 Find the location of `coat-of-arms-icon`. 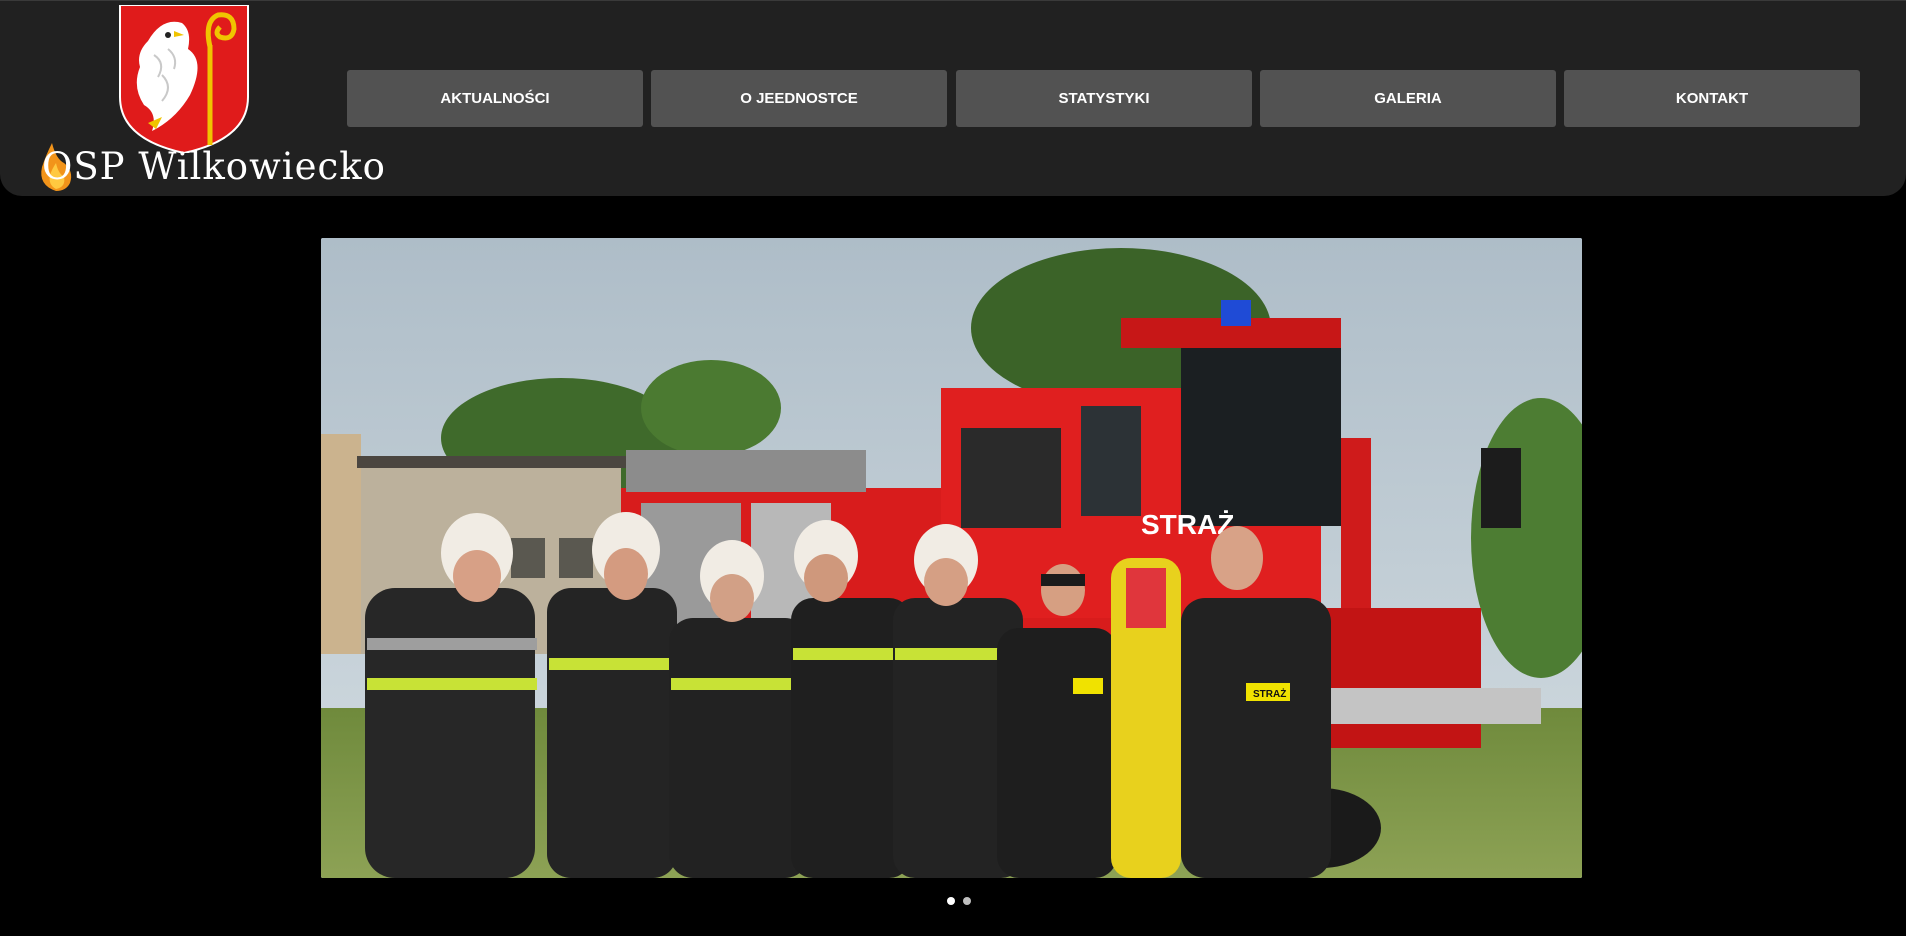

coat-of-arms-icon is located at coordinates (184, 79).